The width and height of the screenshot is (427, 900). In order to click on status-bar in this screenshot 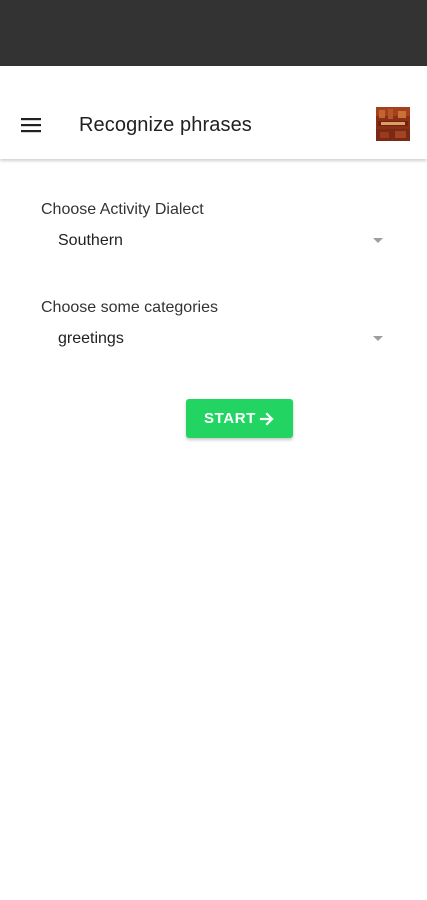, I will do `click(213, 33)`.